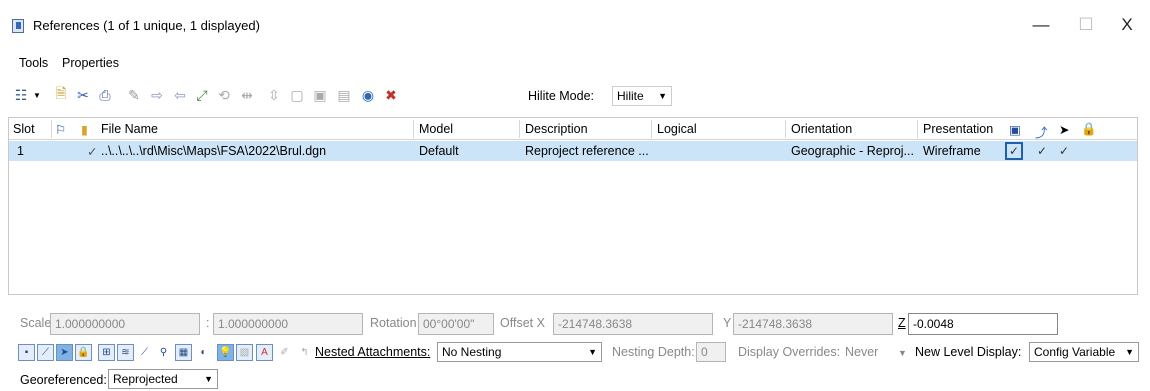 The image size is (1150, 391). I want to click on scale-label: Scale, so click(36, 323).